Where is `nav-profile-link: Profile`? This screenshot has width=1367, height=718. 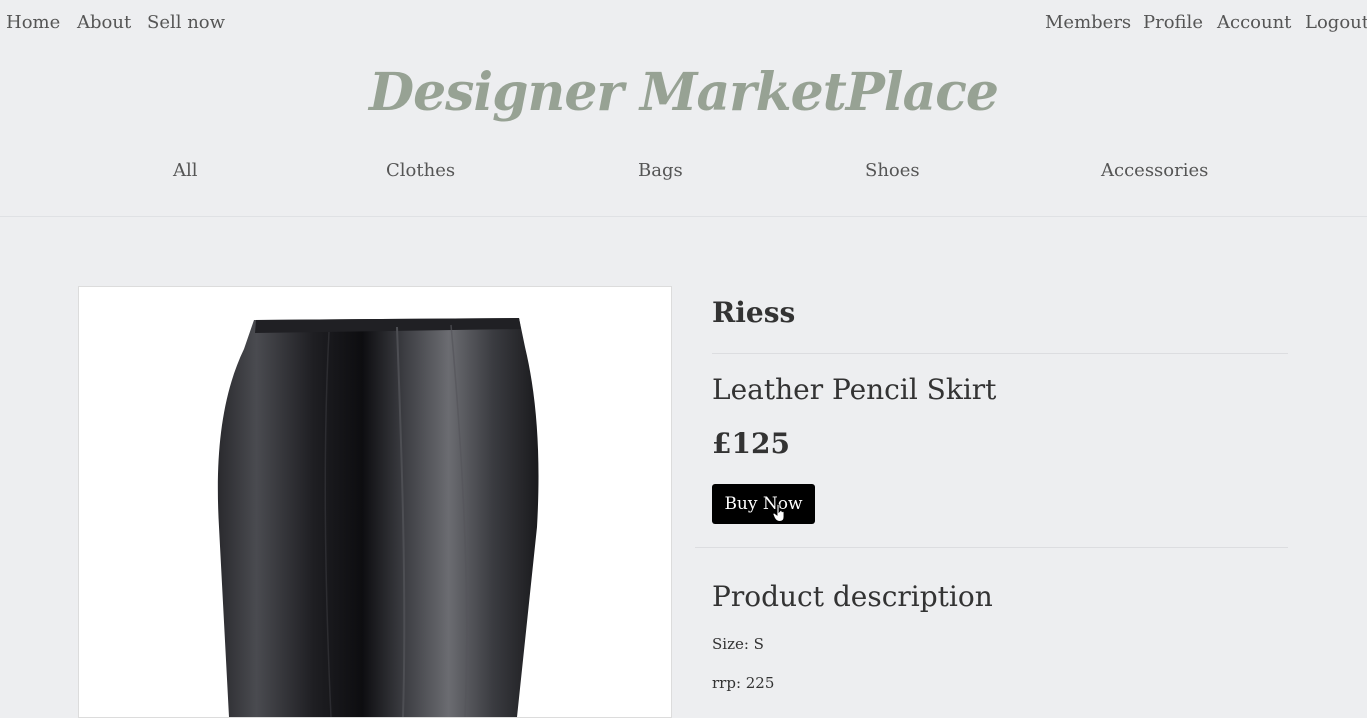
nav-profile-link: Profile is located at coordinates (1173, 22).